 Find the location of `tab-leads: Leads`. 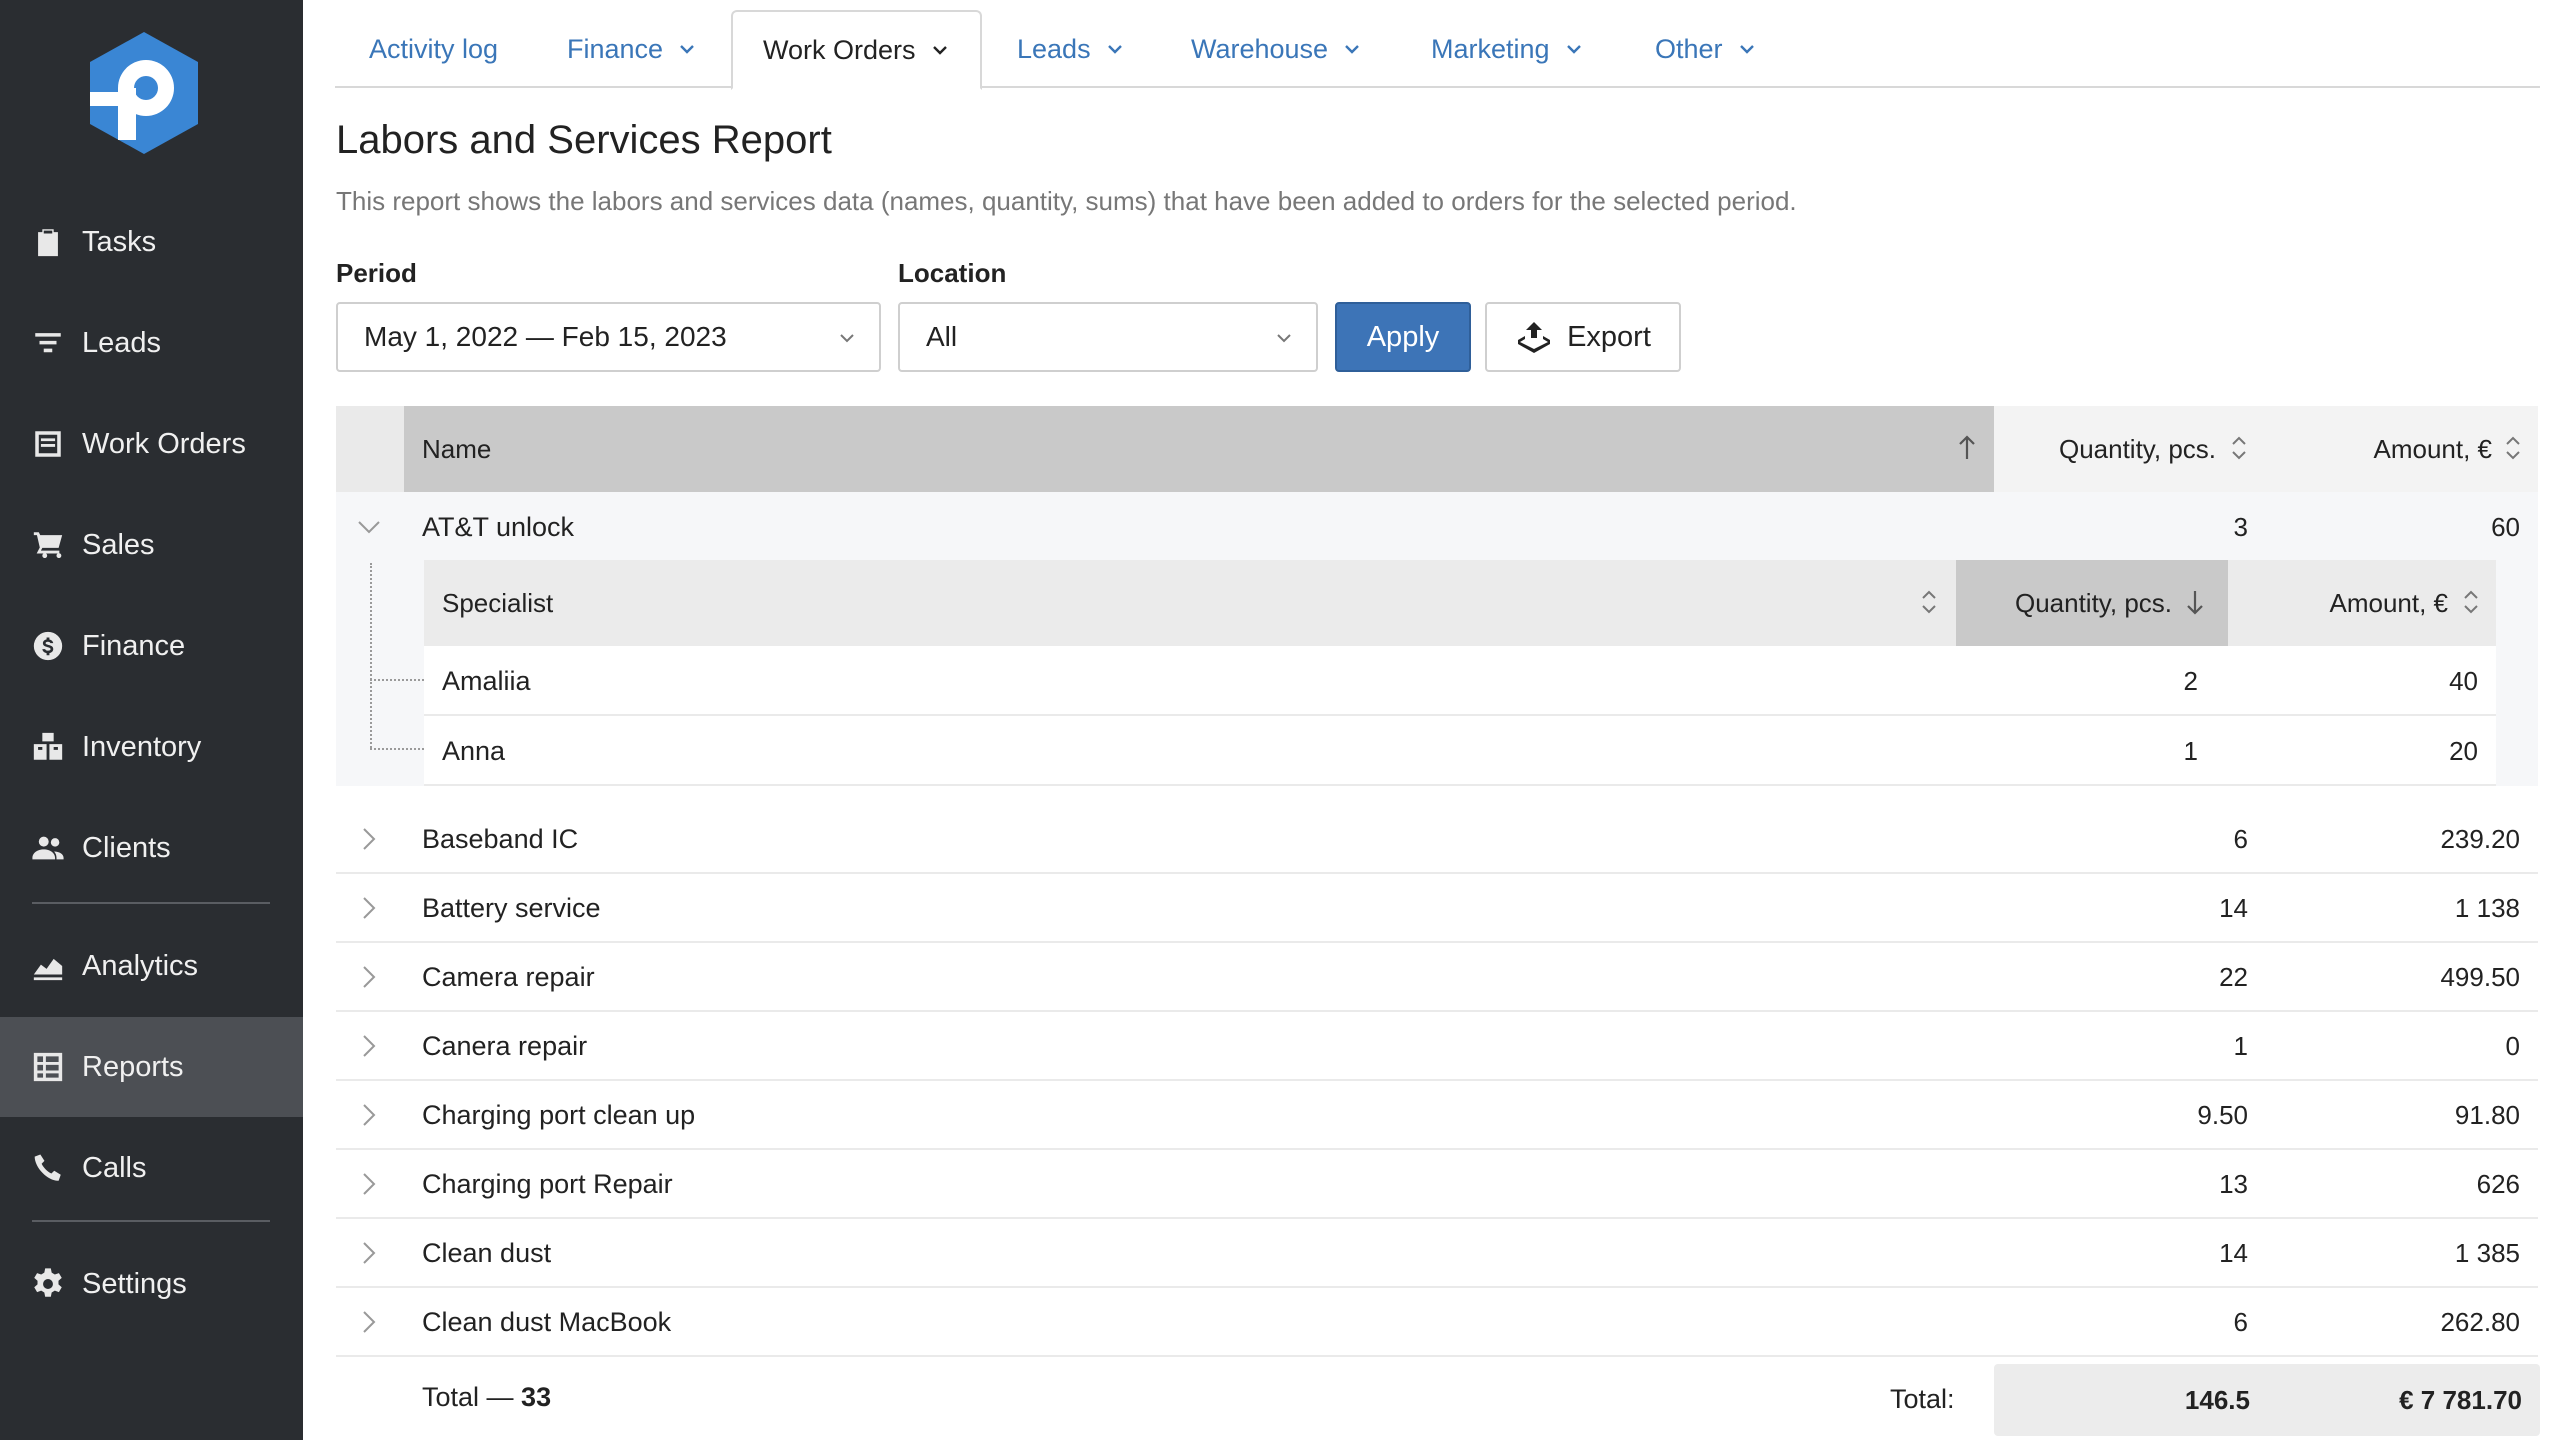

tab-leads: Leads is located at coordinates (1071, 49).